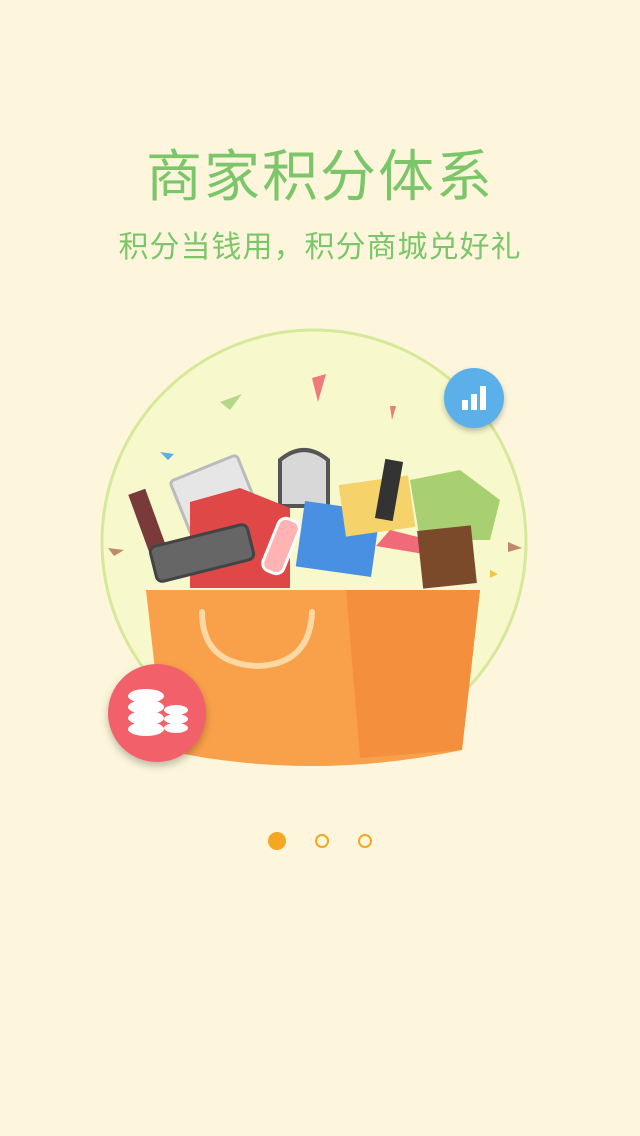 This screenshot has width=640, height=1136. What do you see at coordinates (377, 506) in the screenshot?
I see `card-item` at bounding box center [377, 506].